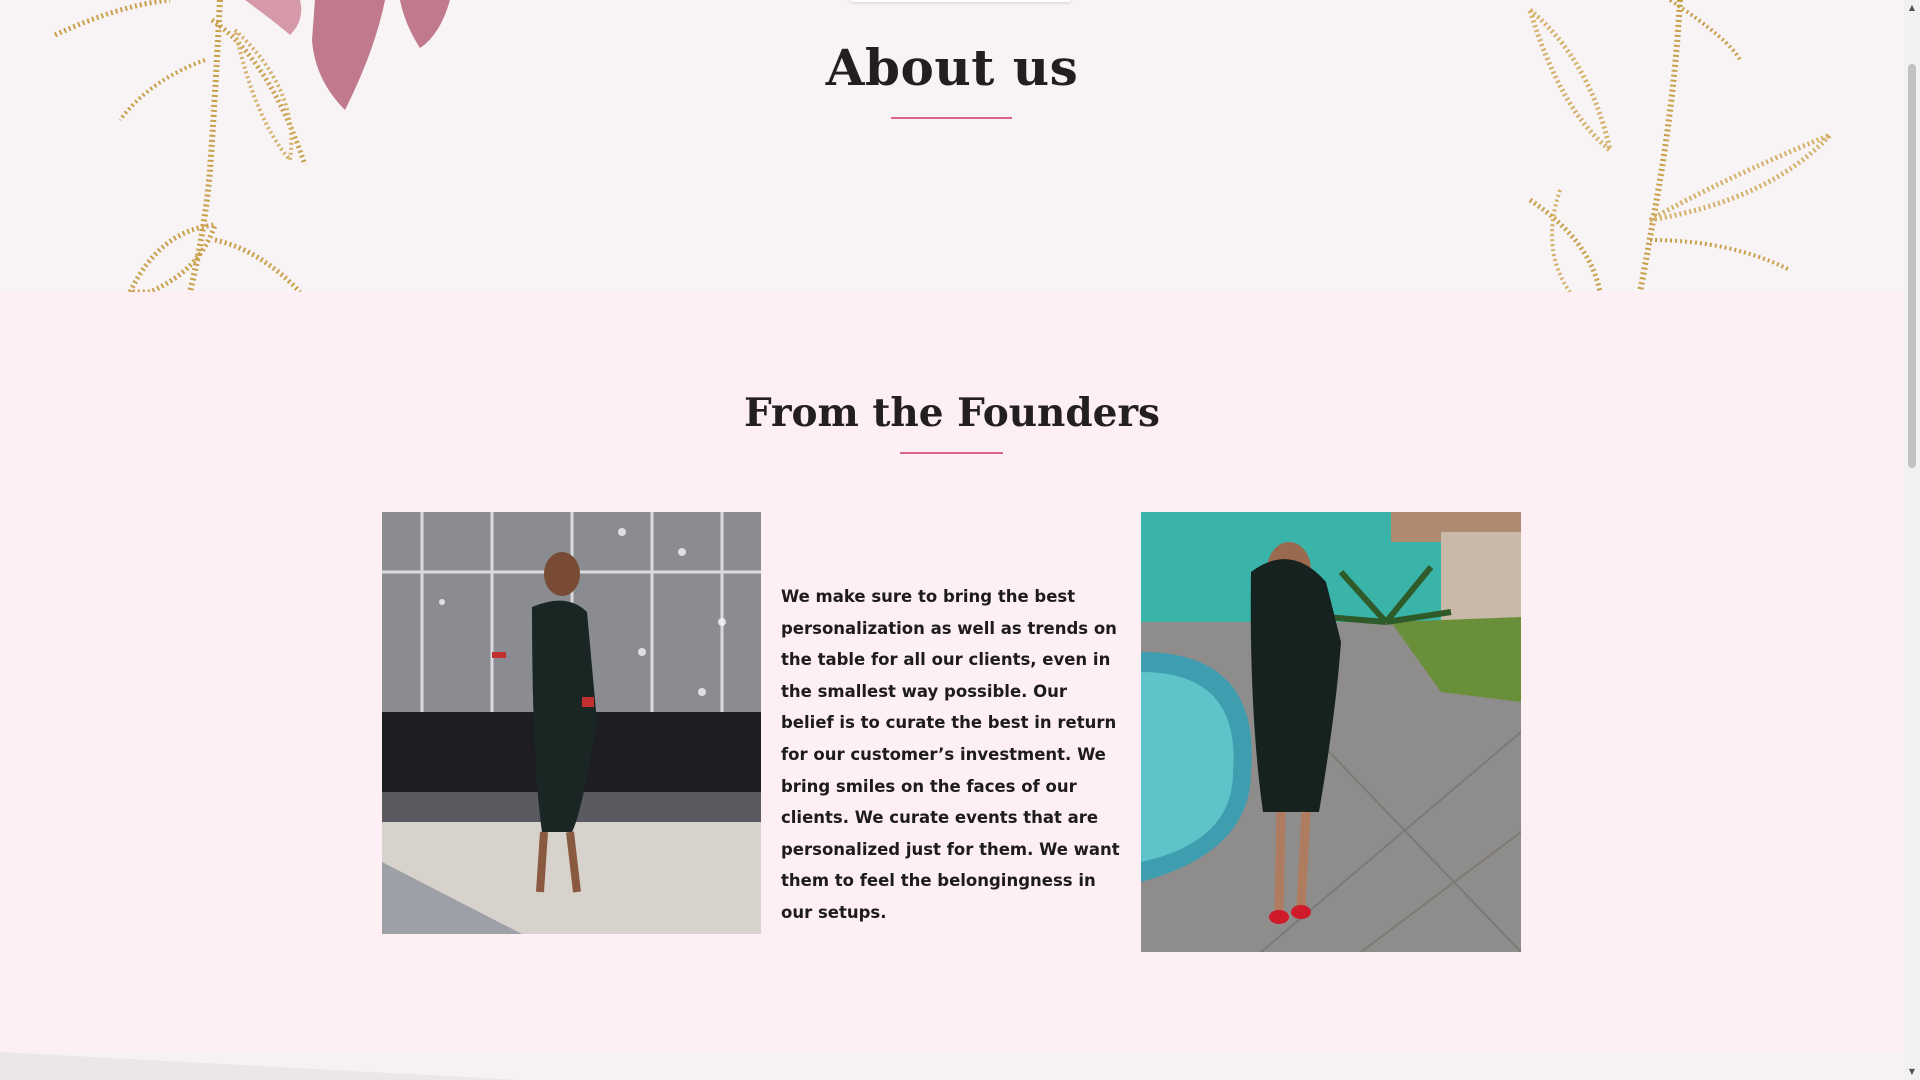 This screenshot has height=1080, width=1920. What do you see at coordinates (952, 1066) in the screenshot?
I see `next-section-edge` at bounding box center [952, 1066].